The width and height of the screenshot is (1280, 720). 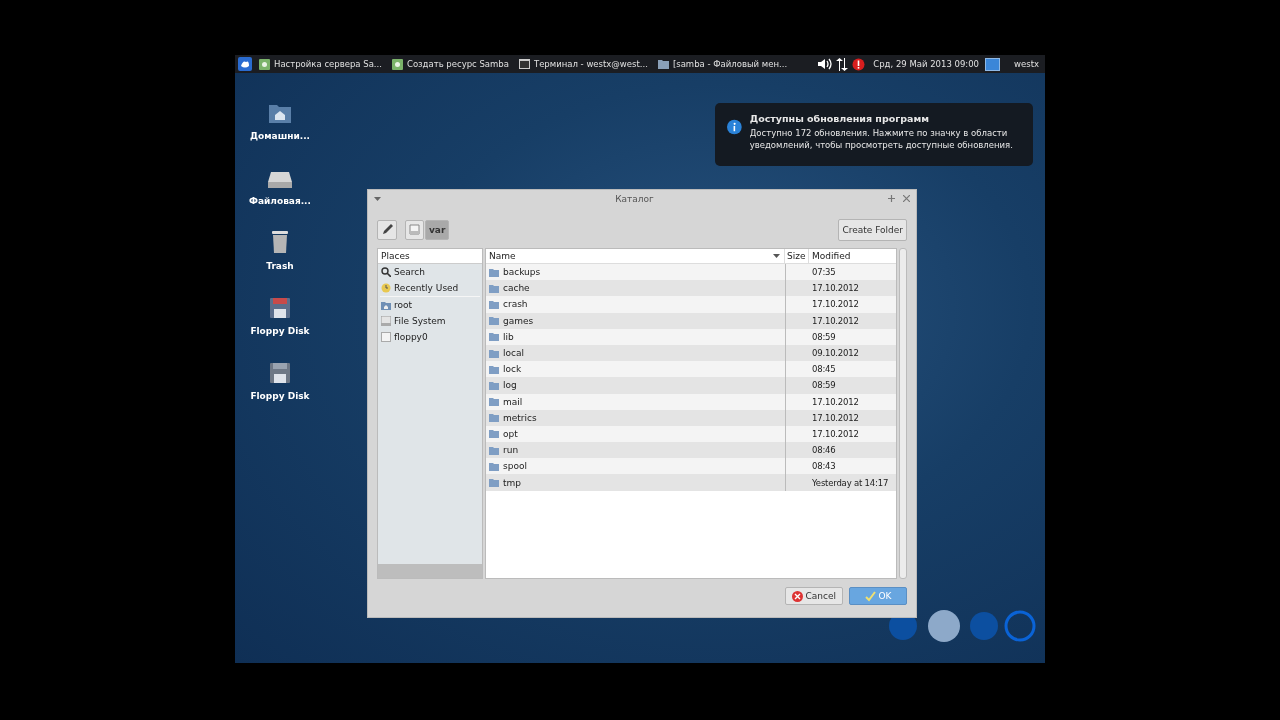 What do you see at coordinates (513, 401) in the screenshot?
I see `file-name: mail` at bounding box center [513, 401].